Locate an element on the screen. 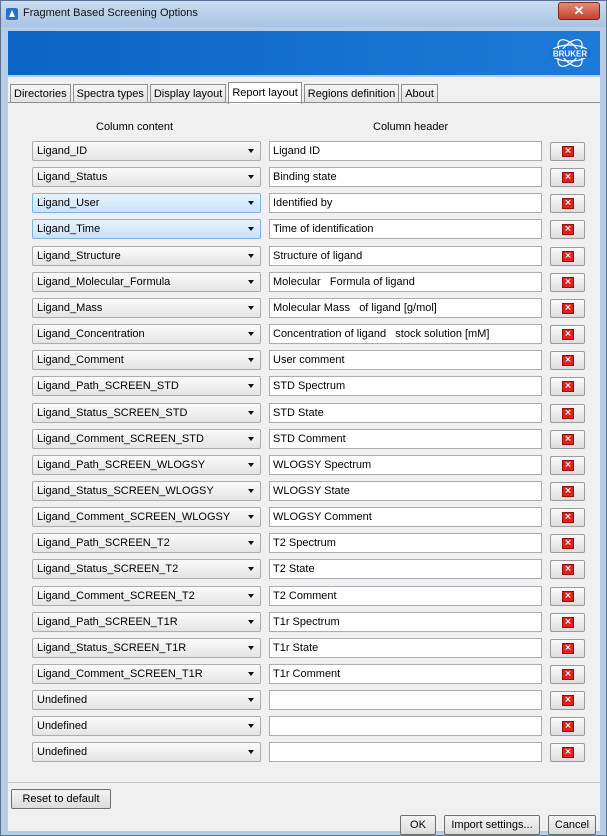  column-header-field: WLOGSY Comment is located at coordinates (405, 517).